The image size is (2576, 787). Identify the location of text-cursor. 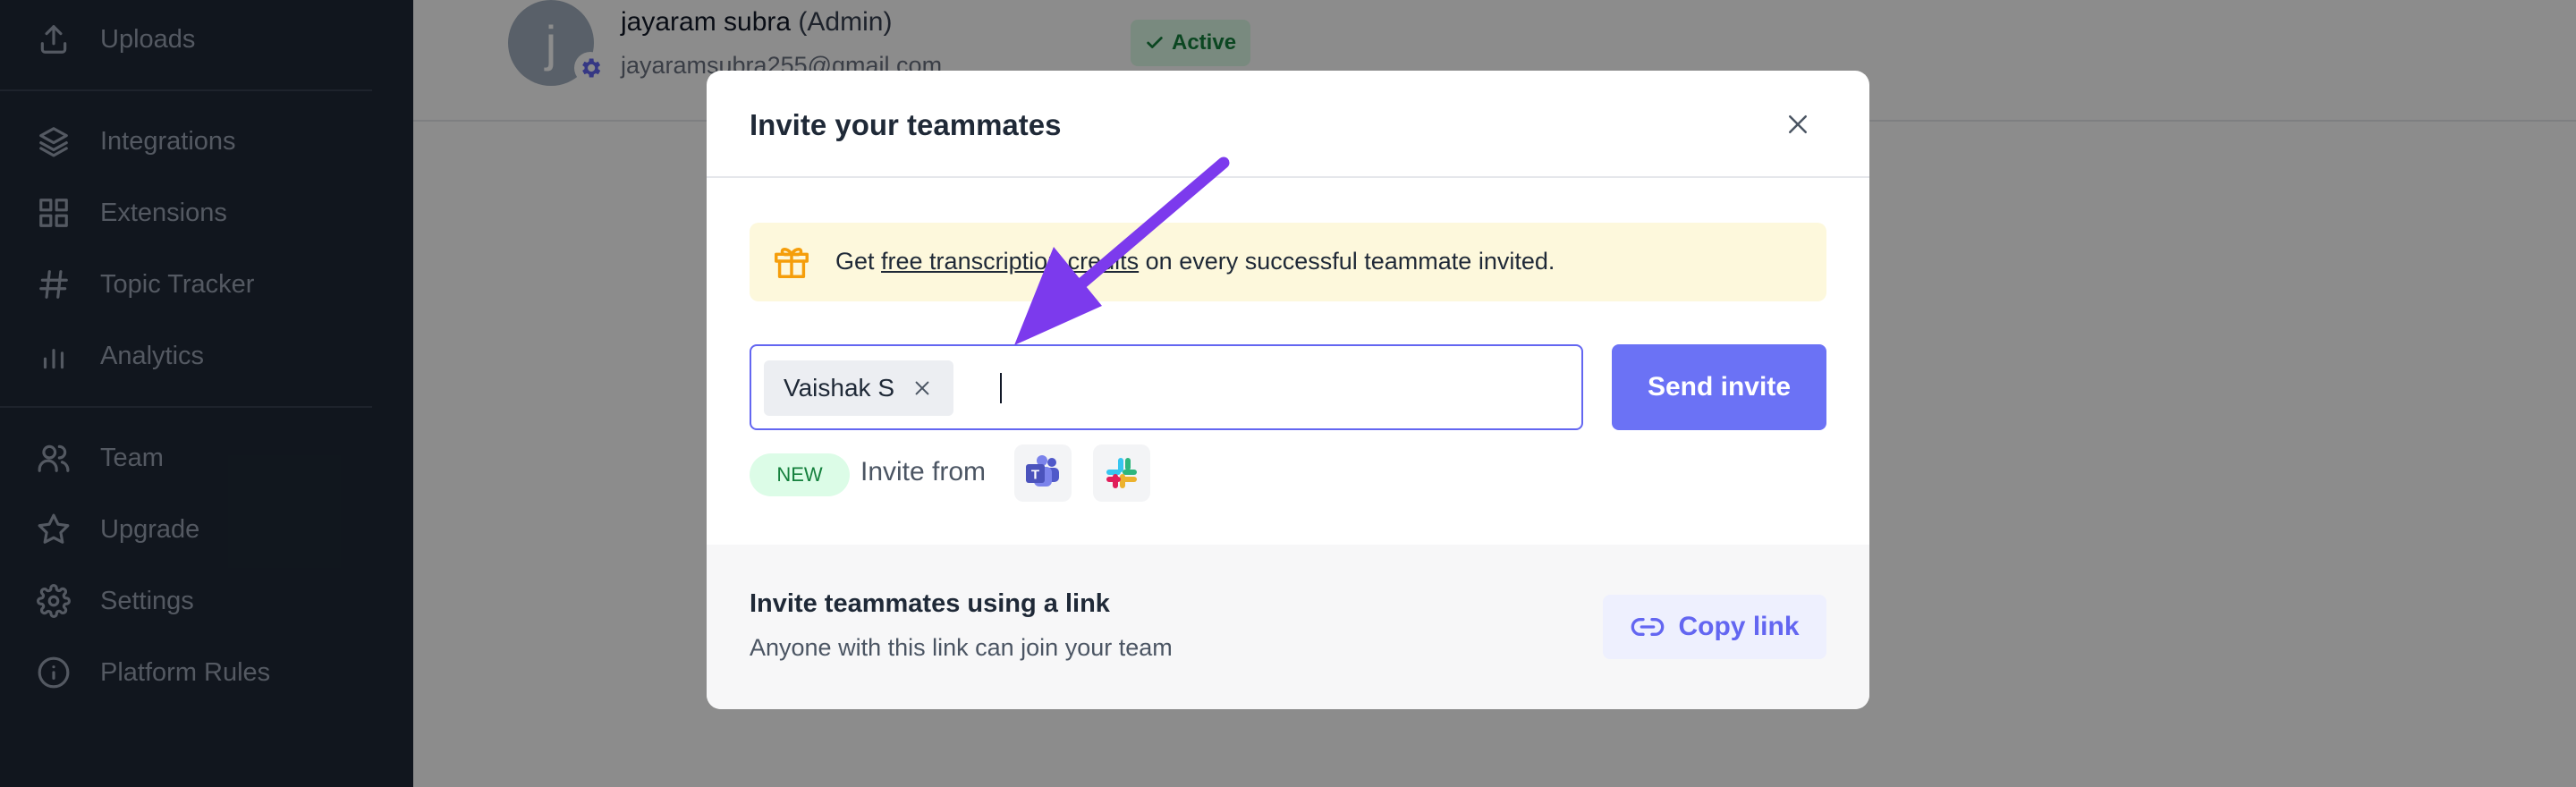
(1001, 388).